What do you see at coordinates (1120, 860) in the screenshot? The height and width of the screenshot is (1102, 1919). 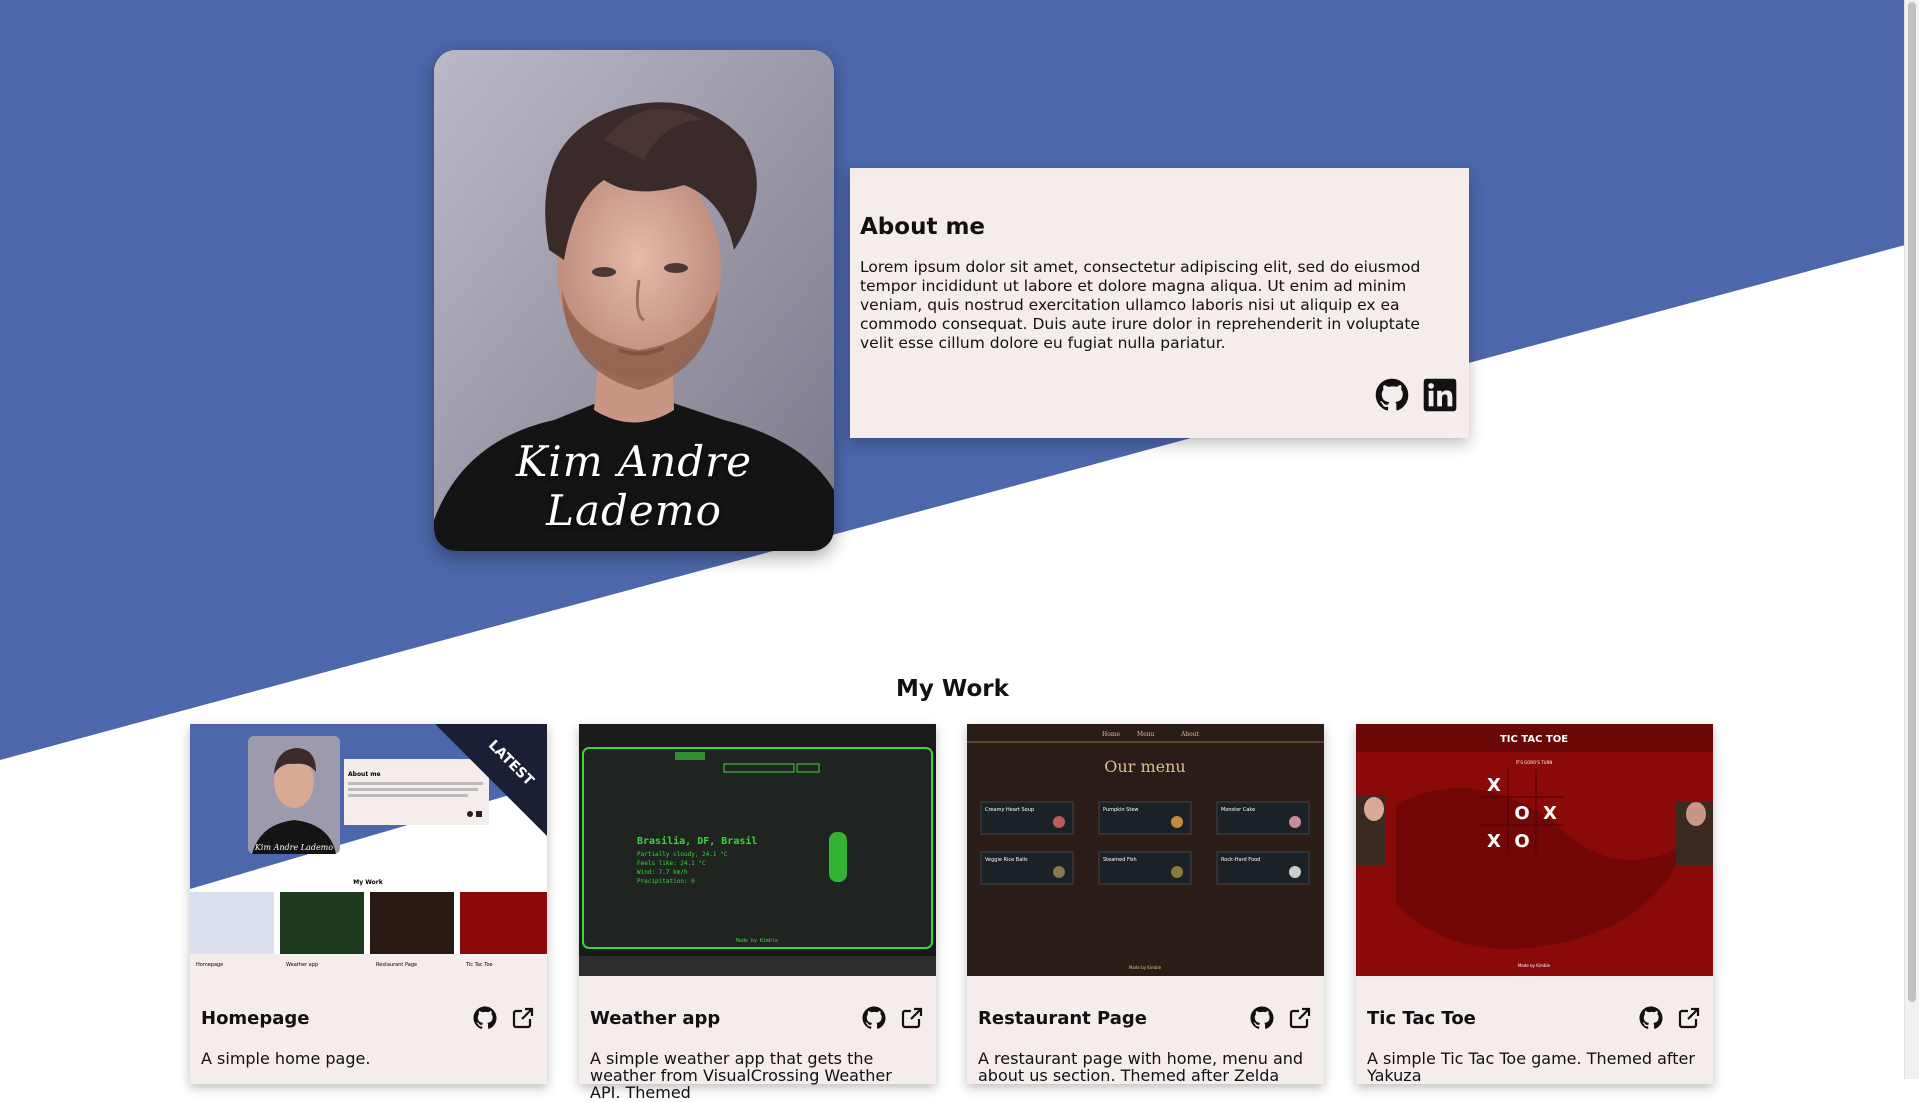 I see `svg-text: Steamed Fish` at bounding box center [1120, 860].